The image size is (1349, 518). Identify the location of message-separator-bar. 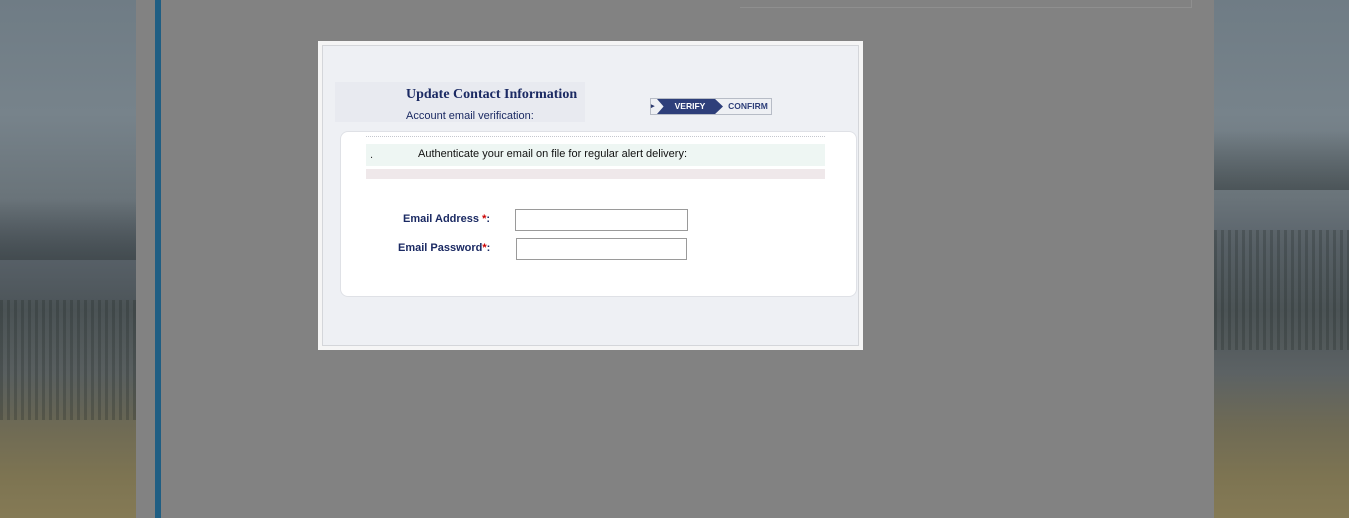
(595, 174).